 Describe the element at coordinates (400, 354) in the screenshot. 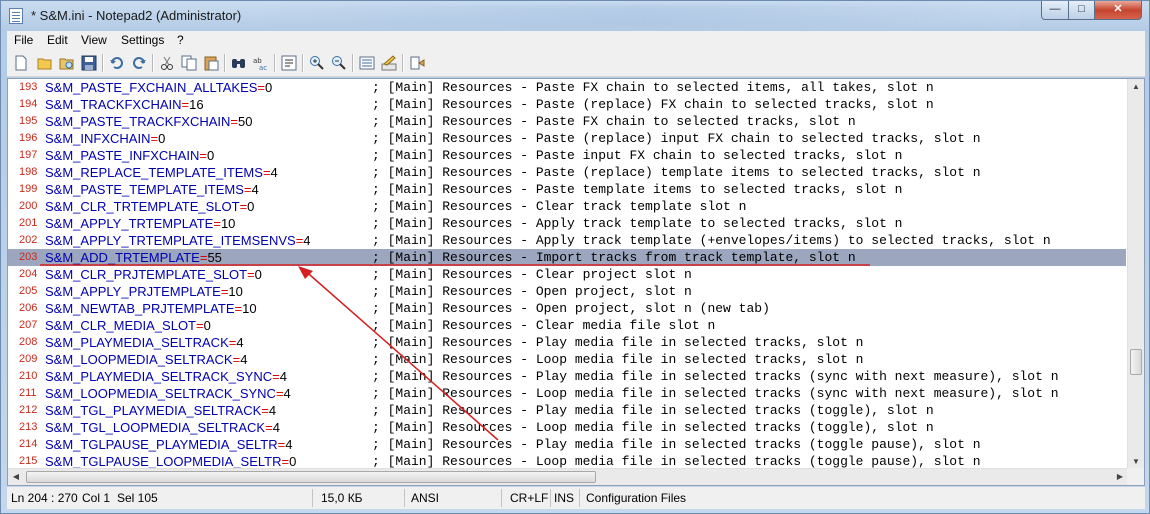

I see `annotation-arrow` at that location.